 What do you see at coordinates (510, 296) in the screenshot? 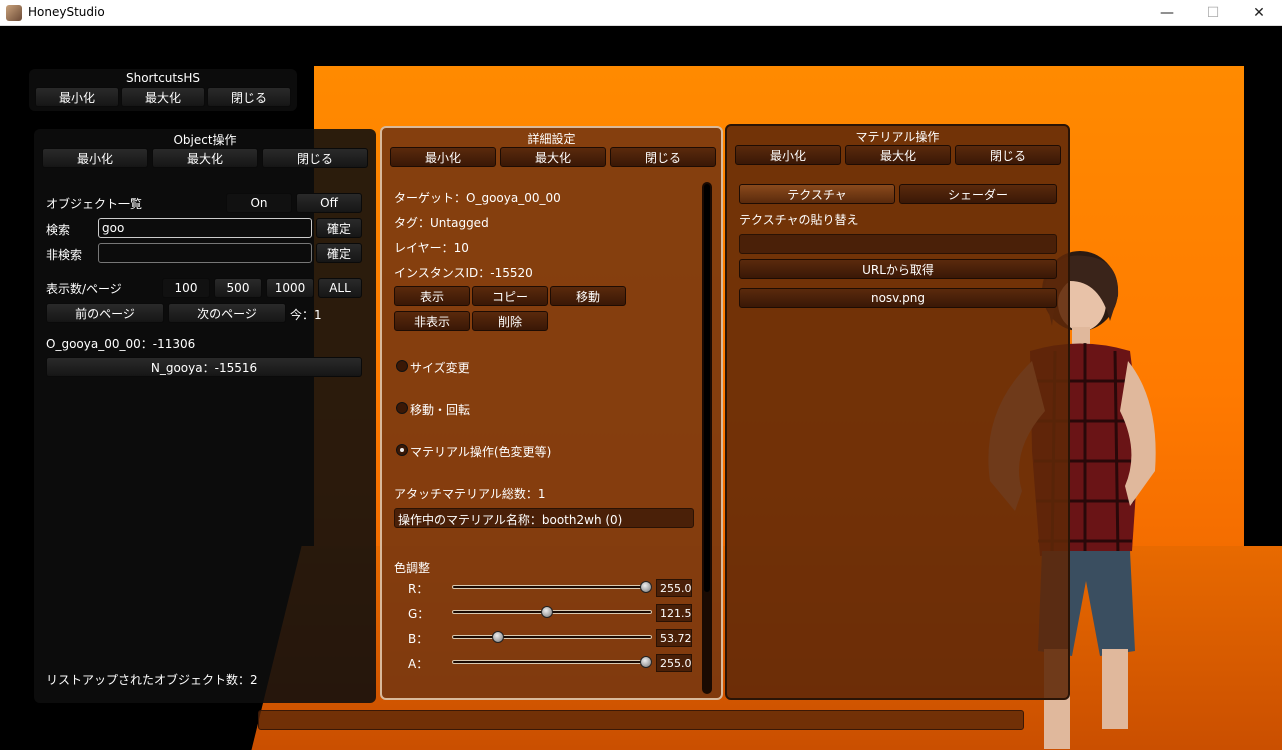
I see `copy-button: コピー` at bounding box center [510, 296].